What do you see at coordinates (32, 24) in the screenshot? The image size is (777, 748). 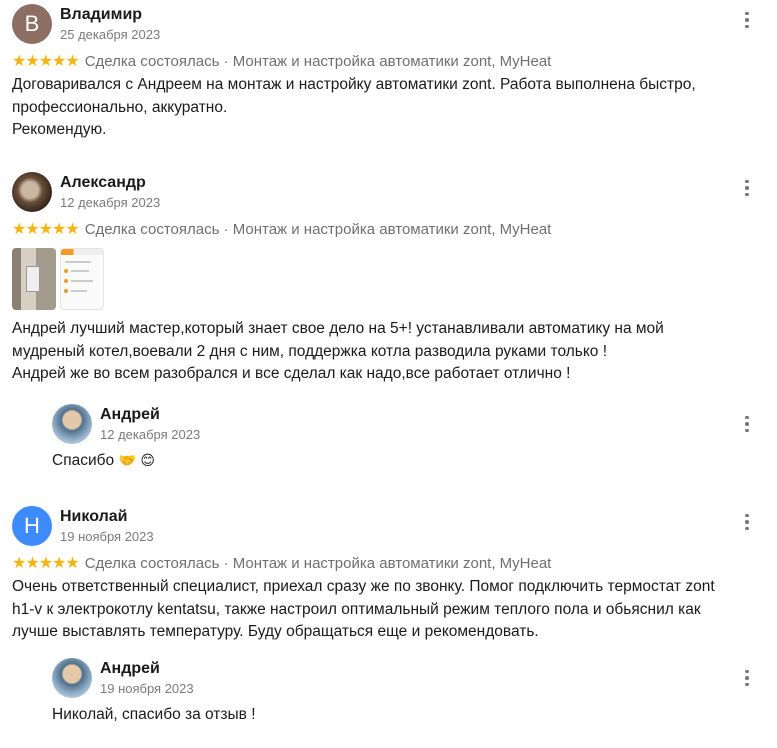 I see `avatar: В` at bounding box center [32, 24].